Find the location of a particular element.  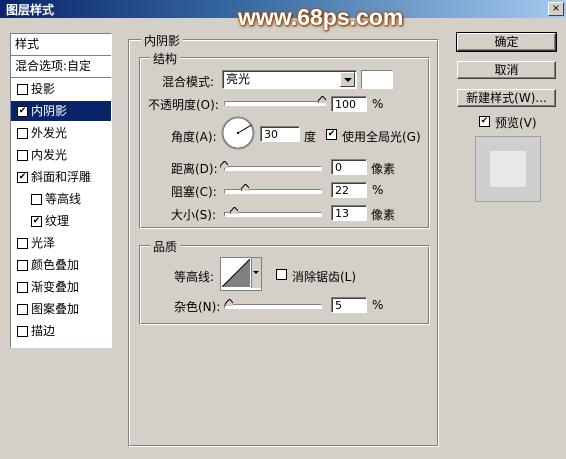

choke-label: 阻塞(C): is located at coordinates (194, 192).